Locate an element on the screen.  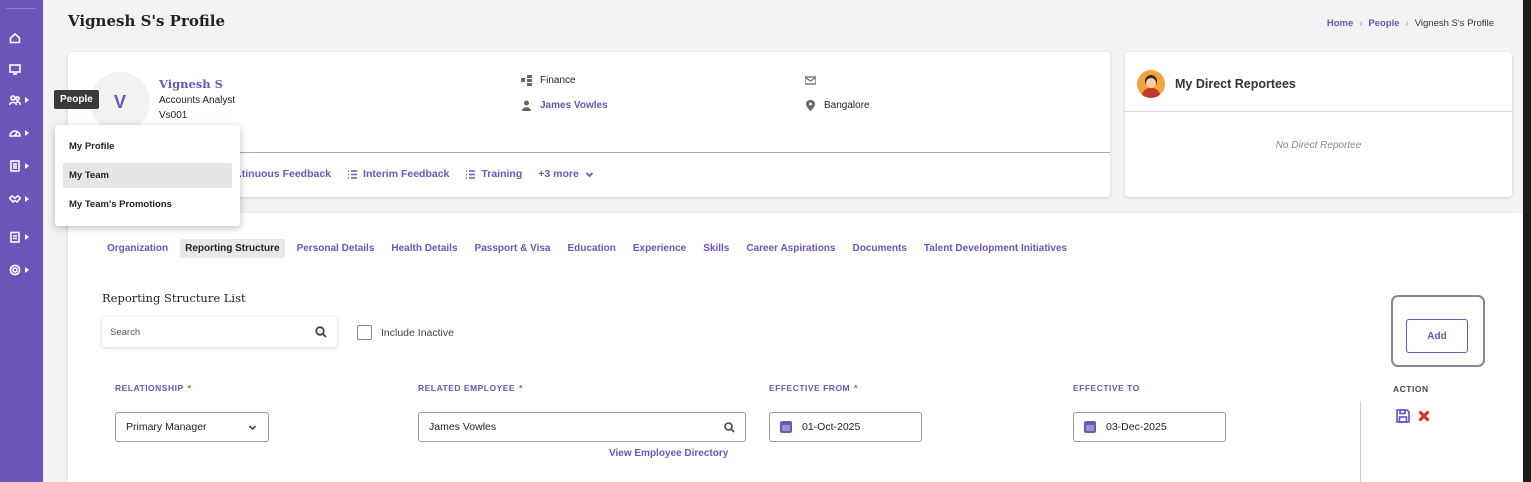
manager-info: James Vowles is located at coordinates (564, 105).